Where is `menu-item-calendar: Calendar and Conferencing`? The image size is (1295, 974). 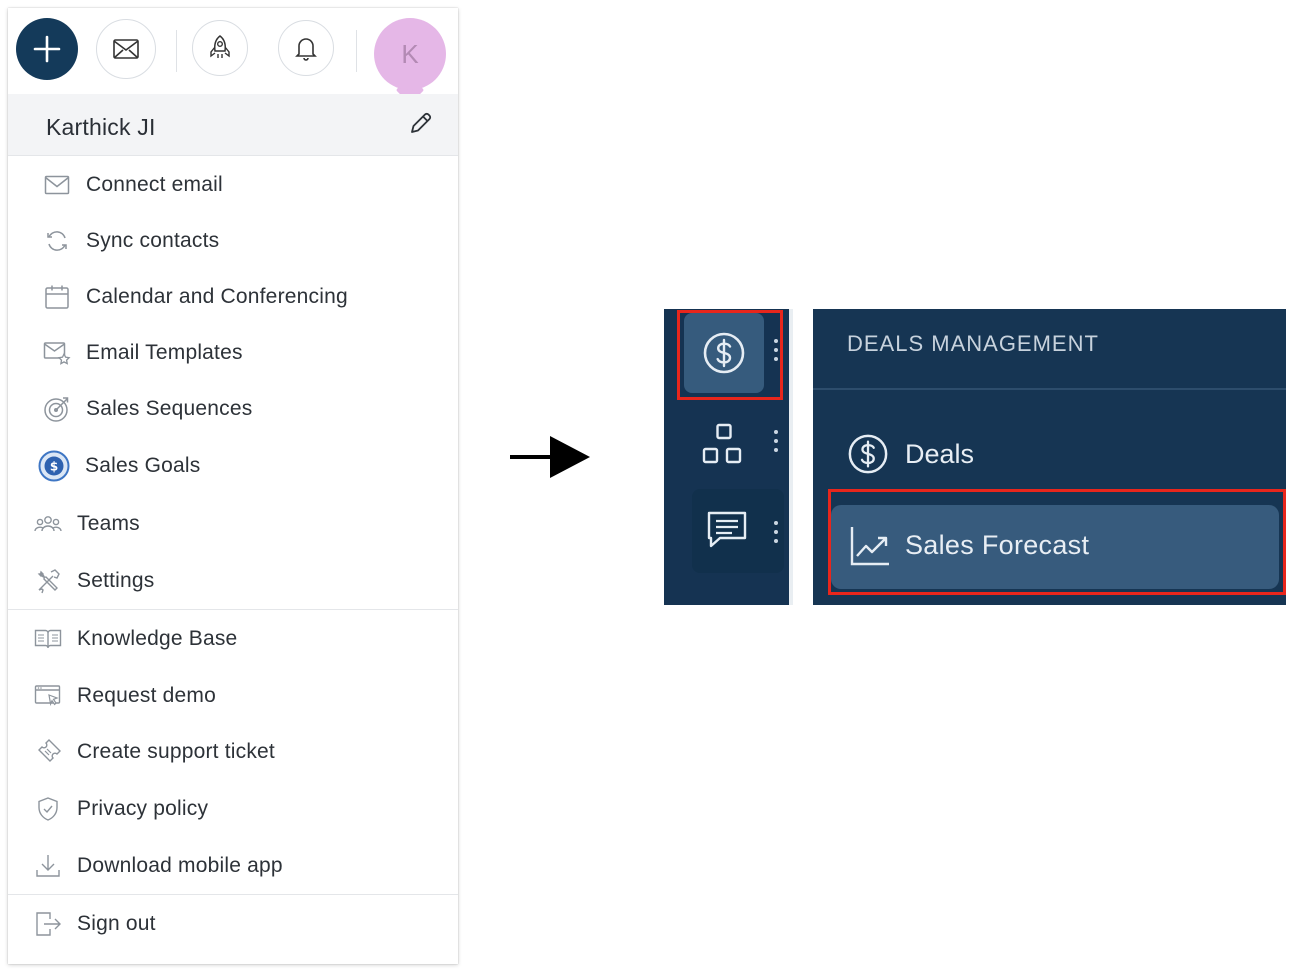
menu-item-calendar: Calendar and Conferencing is located at coordinates (233, 297).